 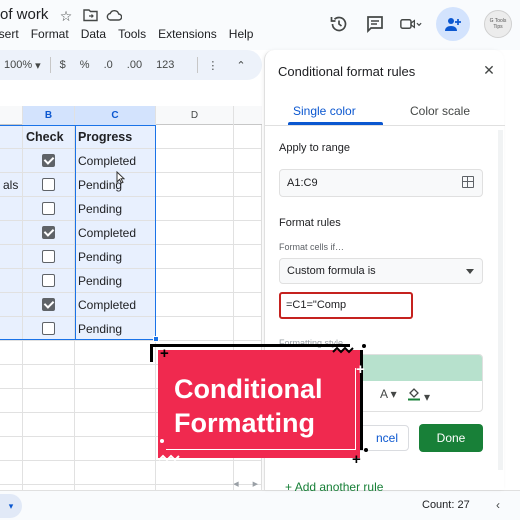 What do you see at coordinates (498, 24) in the screenshot?
I see `avatar: G Tools Tips` at bounding box center [498, 24].